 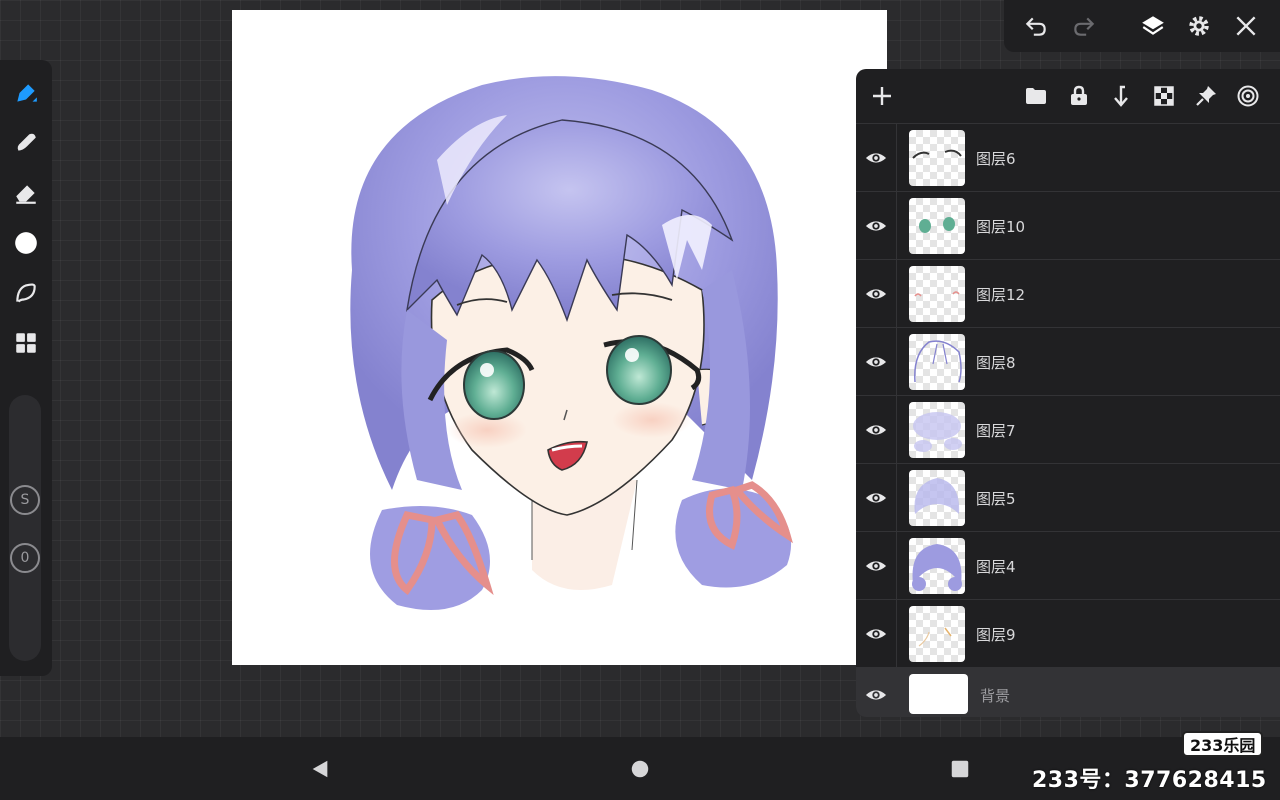 What do you see at coordinates (1068, 633) in the screenshot?
I see `layer-row: 图层9` at bounding box center [1068, 633].